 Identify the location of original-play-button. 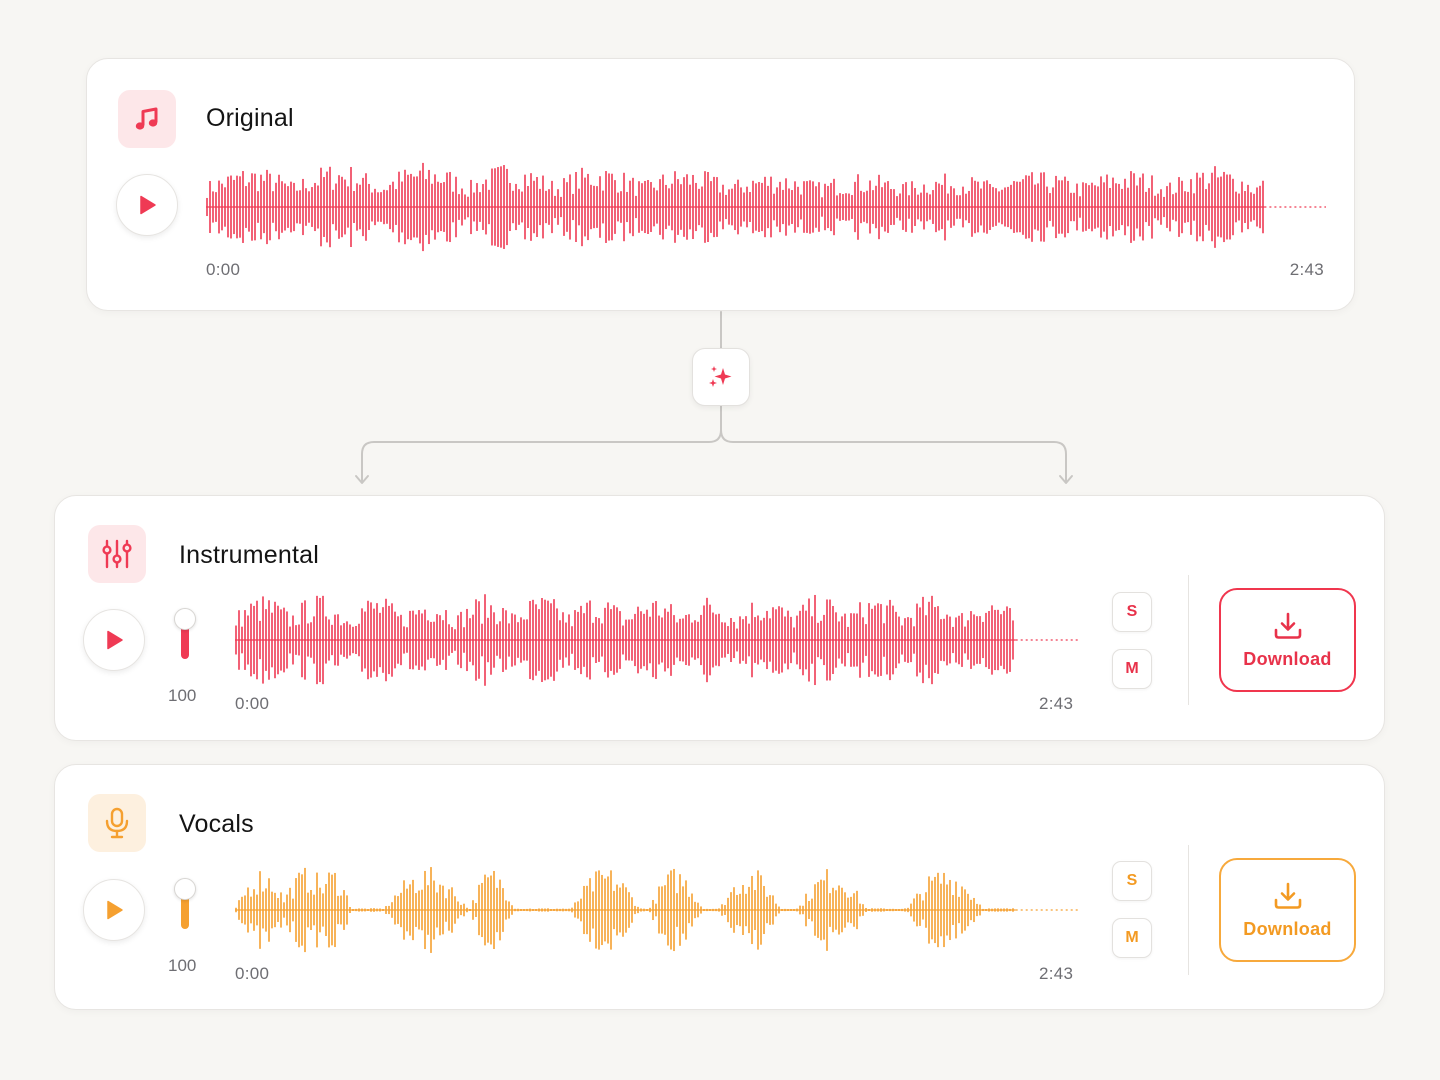
(147, 205).